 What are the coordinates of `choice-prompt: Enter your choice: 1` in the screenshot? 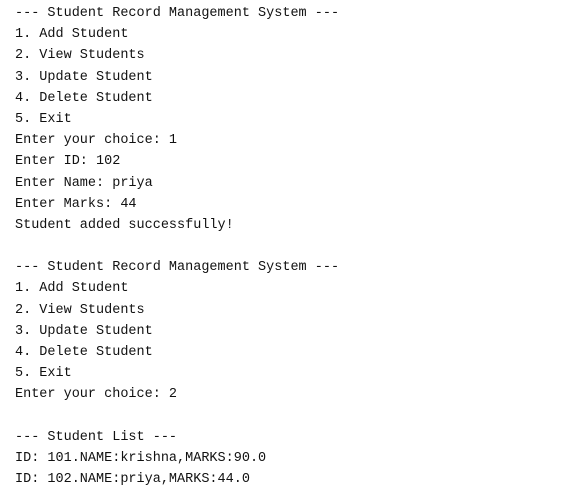 It's located at (96, 141).